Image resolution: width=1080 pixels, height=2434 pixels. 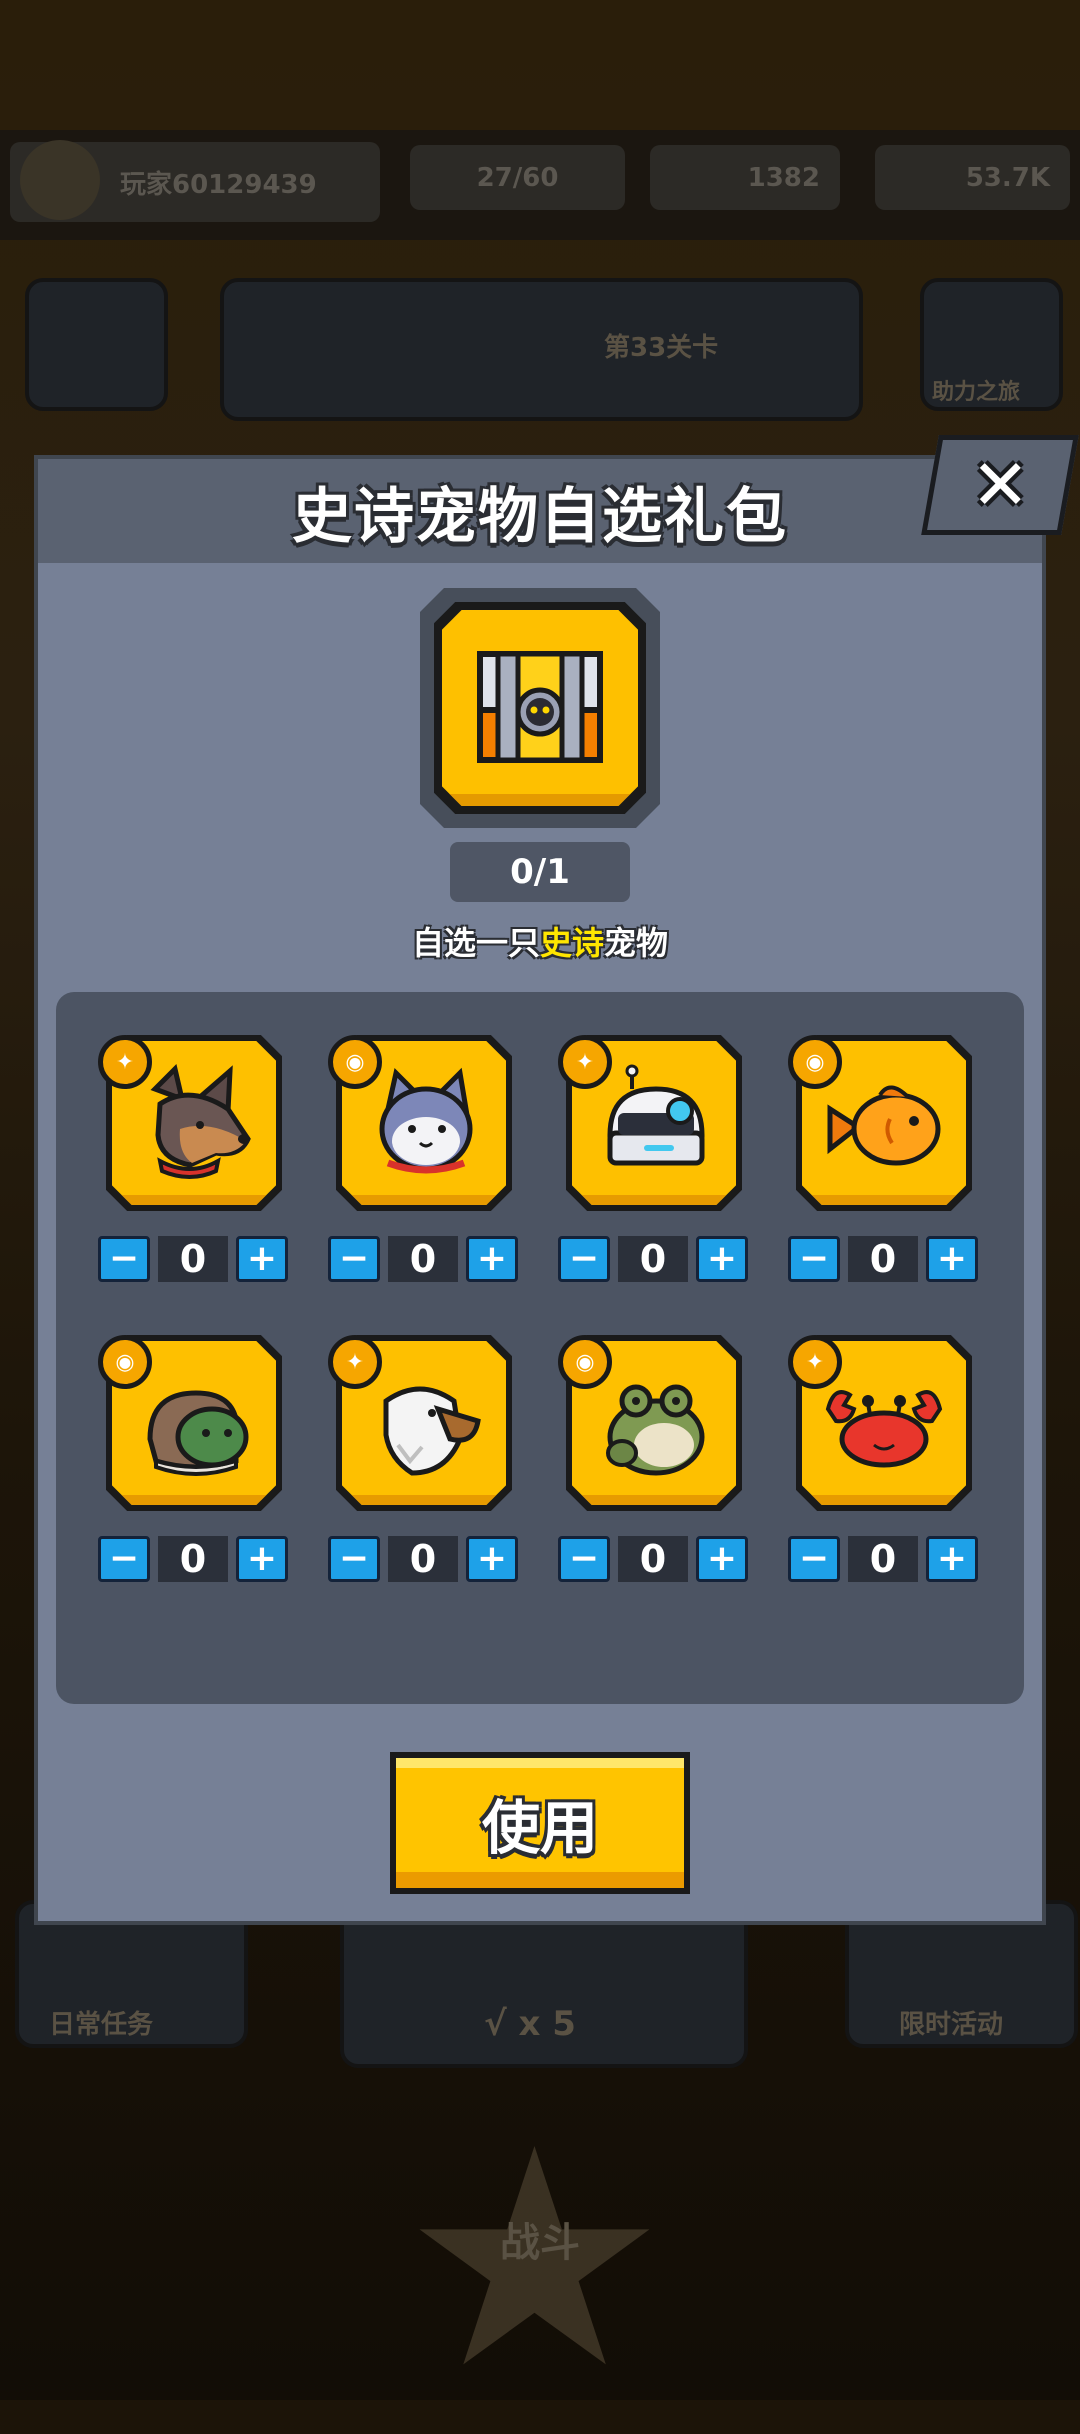 What do you see at coordinates (198, 1165) in the screenshot?
I see `pet-card-dog: ✦ − 0 +` at bounding box center [198, 1165].